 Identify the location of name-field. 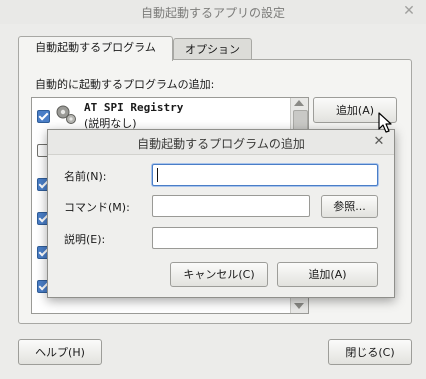
(265, 175).